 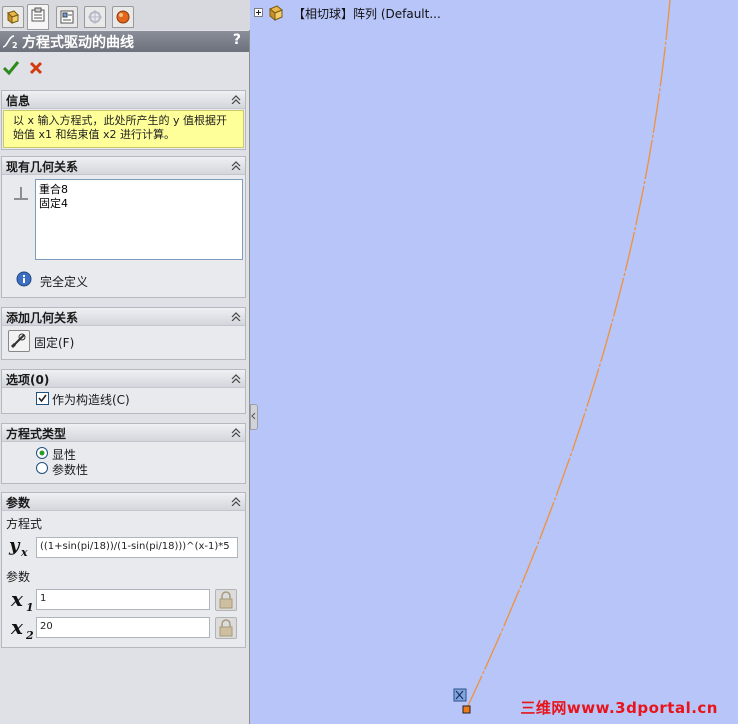 I want to click on manager-tab-bar, so click(x=125, y=15).